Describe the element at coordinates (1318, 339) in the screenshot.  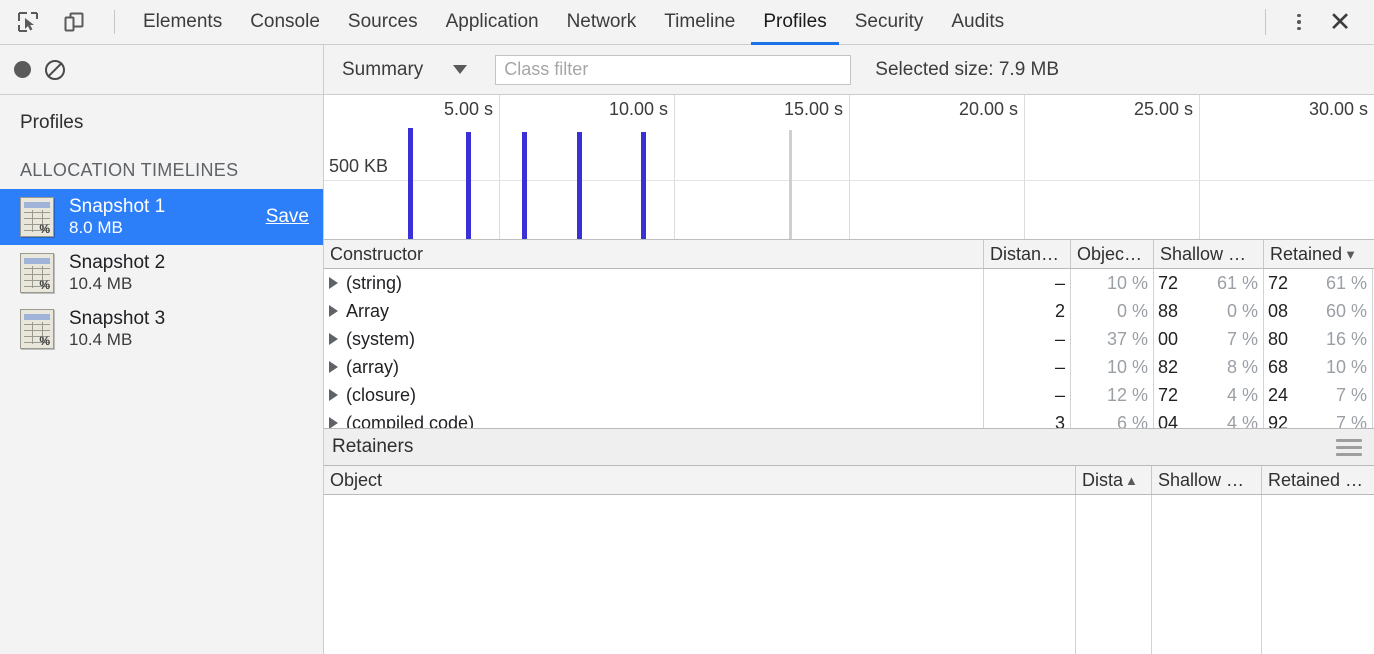
I see `retained-size-cell: 80 16 %` at that location.